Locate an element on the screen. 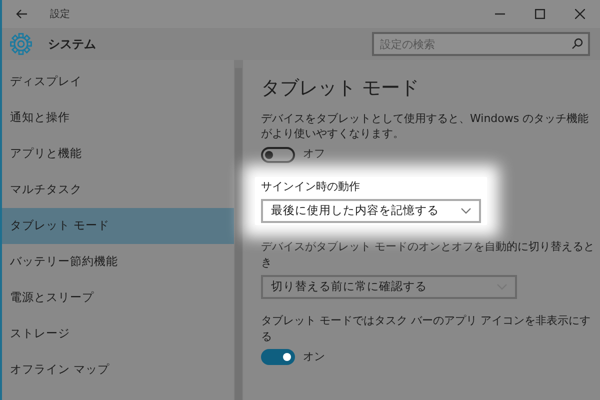 This screenshot has width=600, height=400. gear-icon is located at coordinates (21, 44).